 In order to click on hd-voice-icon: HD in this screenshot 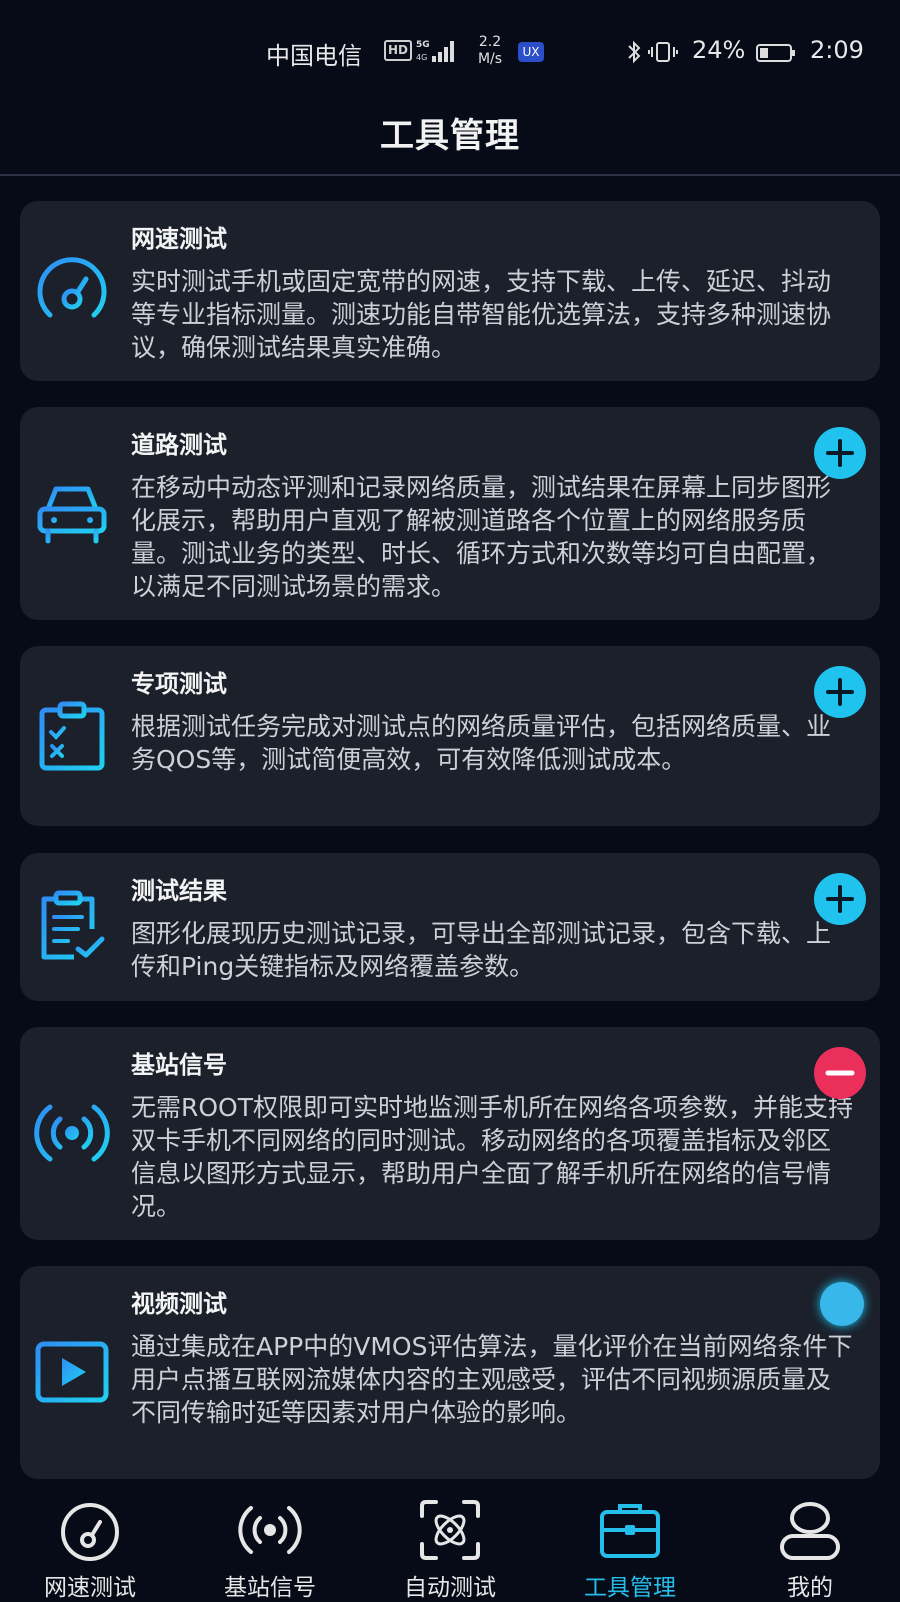, I will do `click(398, 50)`.